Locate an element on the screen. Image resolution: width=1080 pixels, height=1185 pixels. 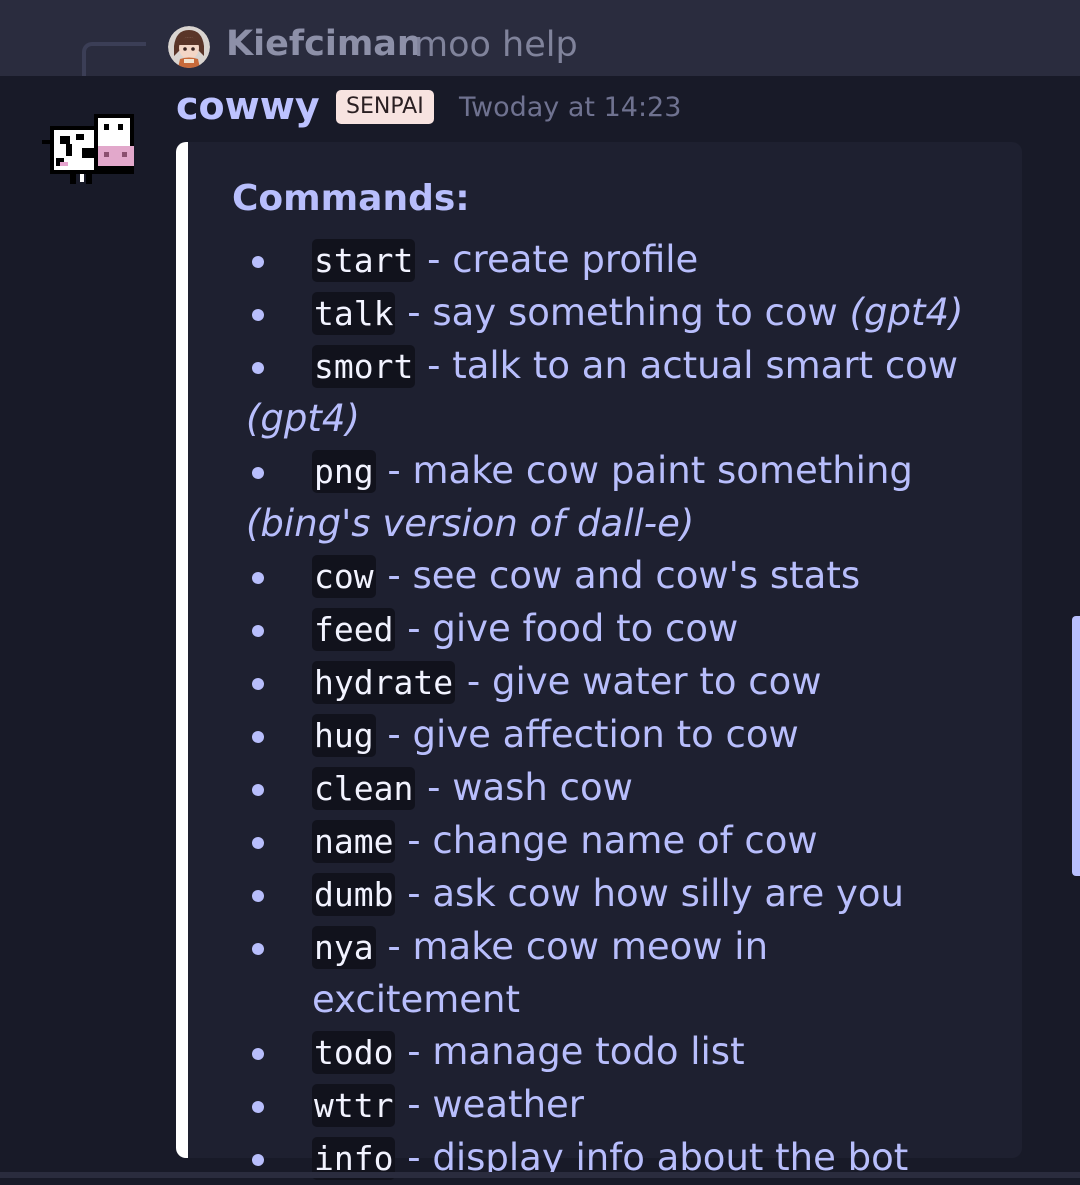
reply-message-text: moo help is located at coordinates (496, 45).